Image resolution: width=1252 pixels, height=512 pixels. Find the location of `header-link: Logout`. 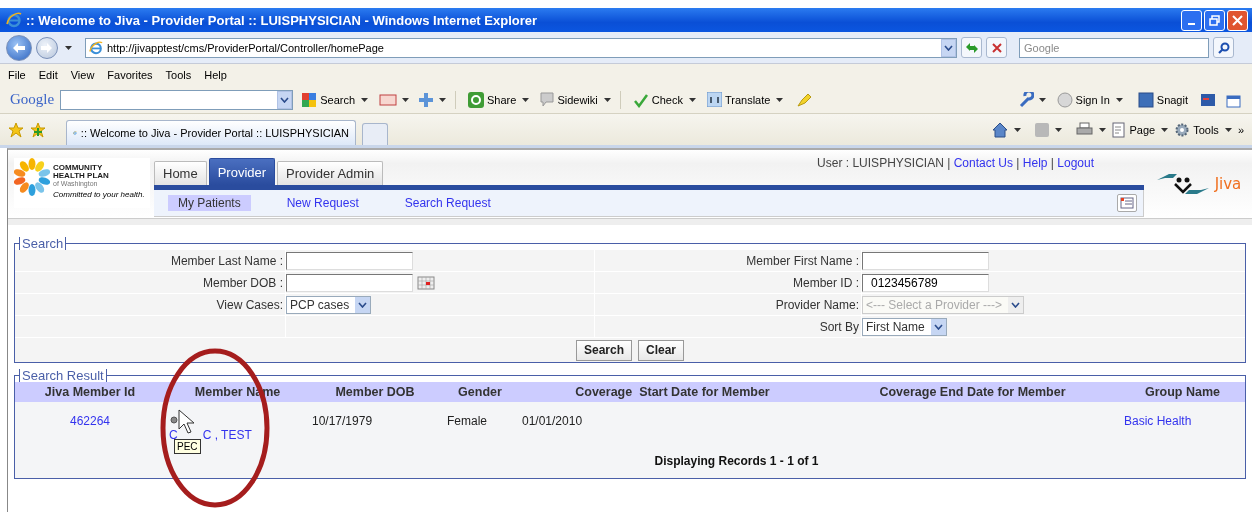

header-link: Logout is located at coordinates (1075, 163).